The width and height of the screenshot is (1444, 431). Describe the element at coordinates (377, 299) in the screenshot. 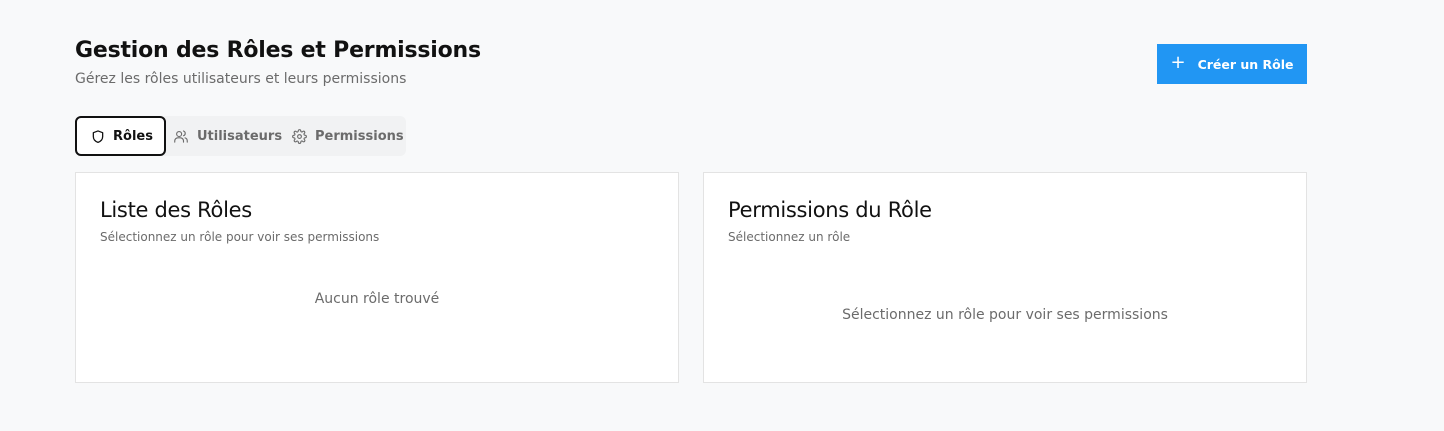

I see `roles-empty-state: Aucun rôle trouvé` at that location.